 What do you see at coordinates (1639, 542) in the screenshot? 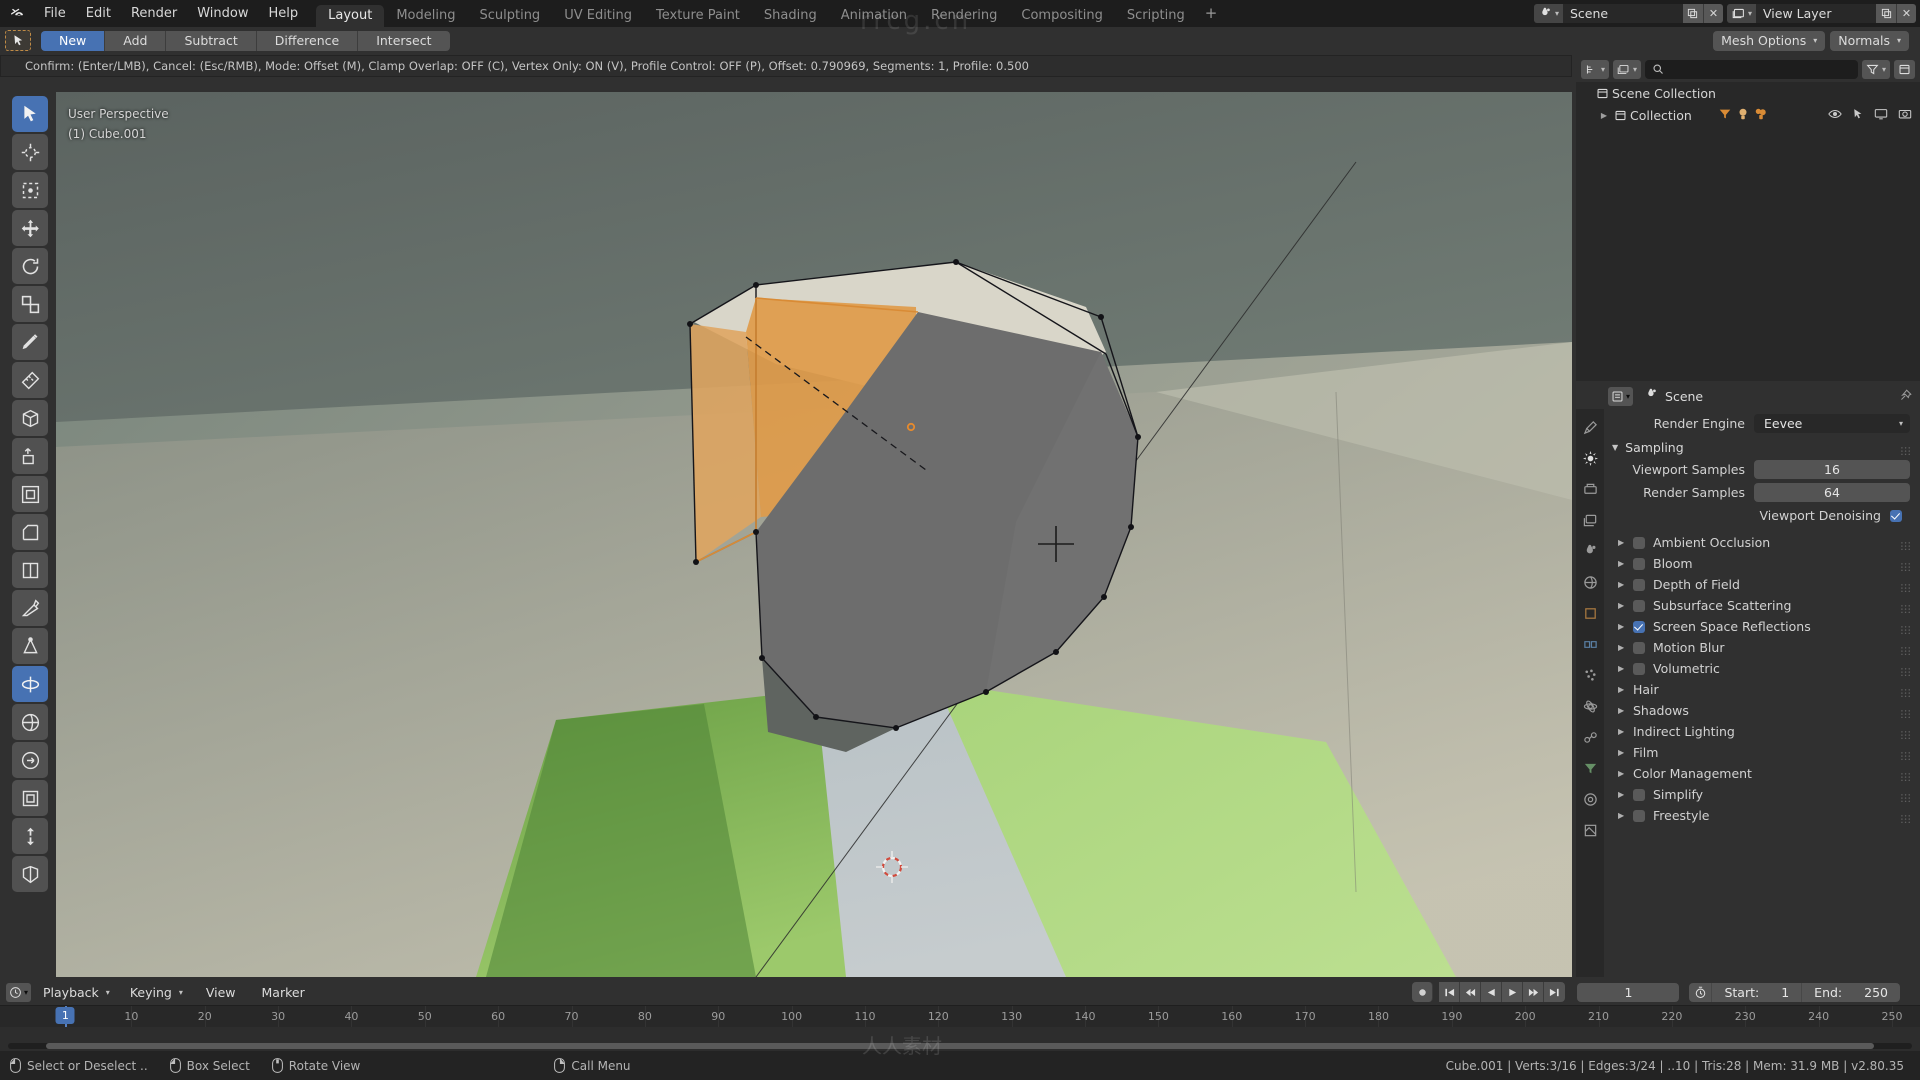
I see `ambient-occlusion-checkbox` at bounding box center [1639, 542].